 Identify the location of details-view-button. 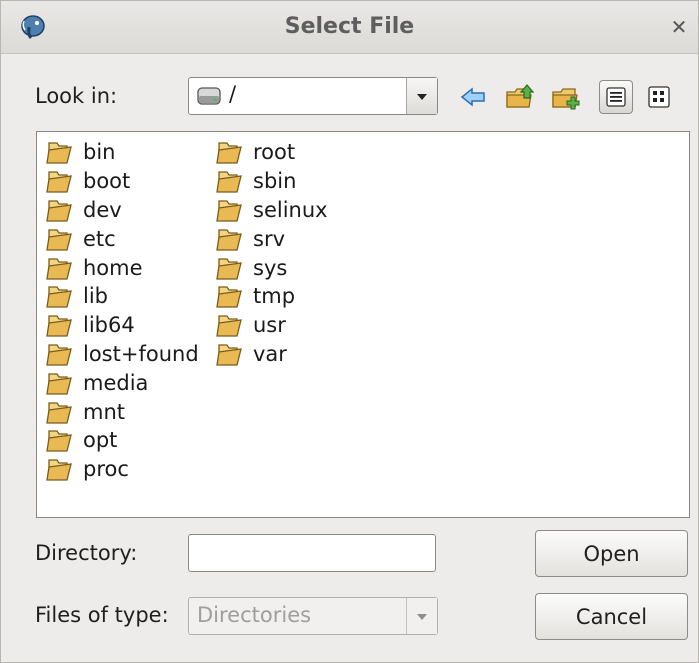
(659, 97).